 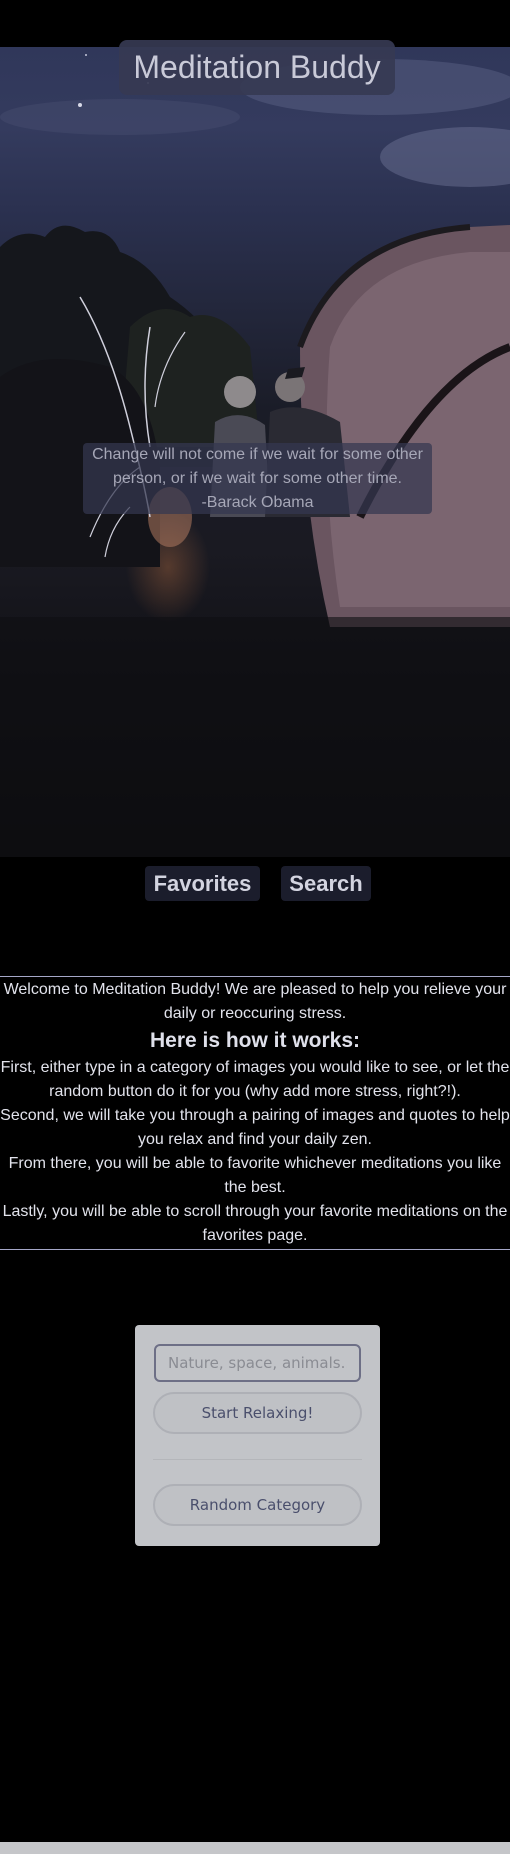 I want to click on start-relaxing-button: Start Relaxing!, so click(x=257, y=1413).